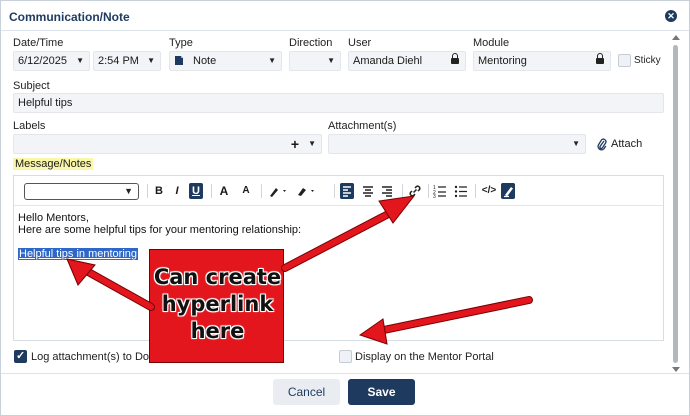 The height and width of the screenshot is (416, 690). Describe the element at coordinates (489, 191) in the screenshot. I see `source-code-button: </>` at that location.